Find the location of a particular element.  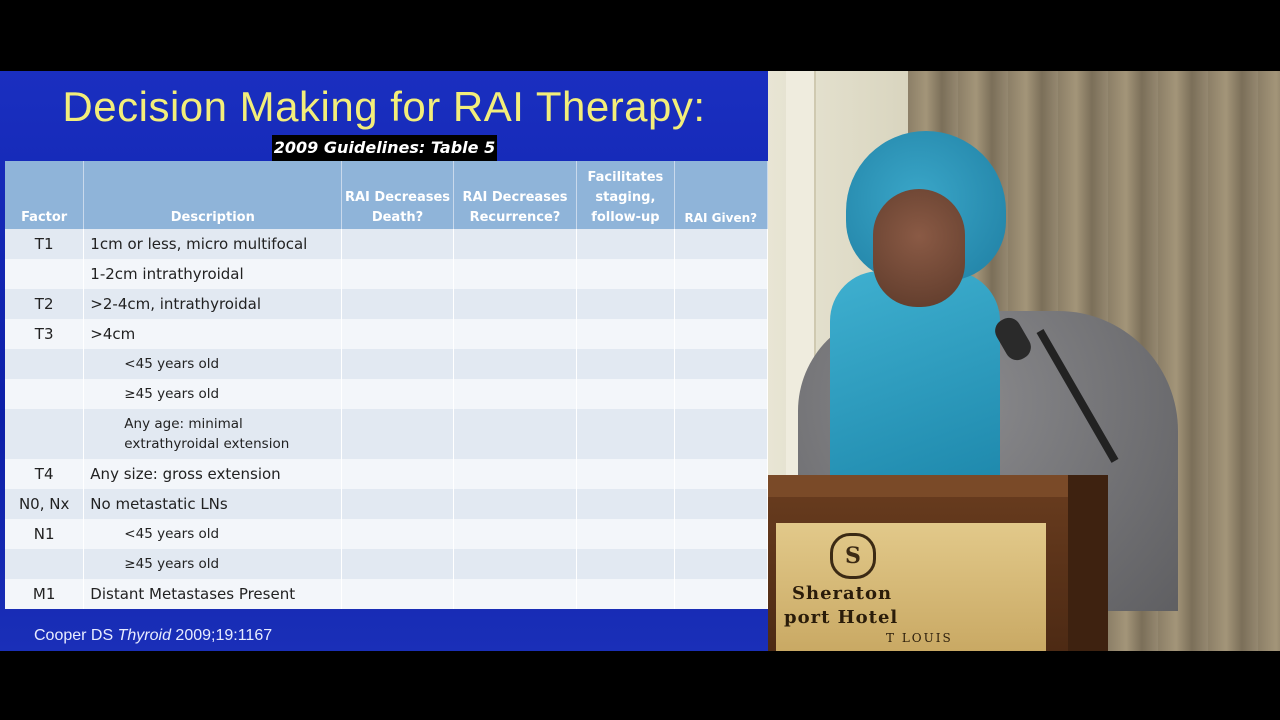

cell-description: 1-2cm intrathyroidal is located at coordinates (213, 274).